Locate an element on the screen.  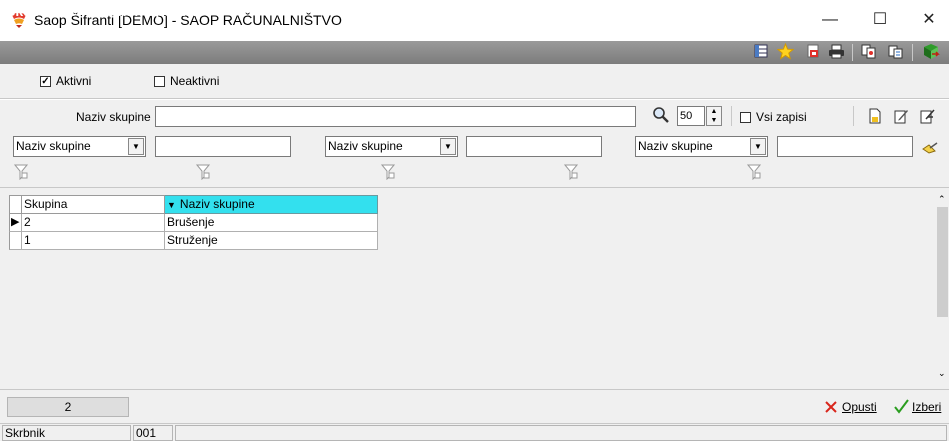
cancel-button: Opusti is located at coordinates (857, 407).